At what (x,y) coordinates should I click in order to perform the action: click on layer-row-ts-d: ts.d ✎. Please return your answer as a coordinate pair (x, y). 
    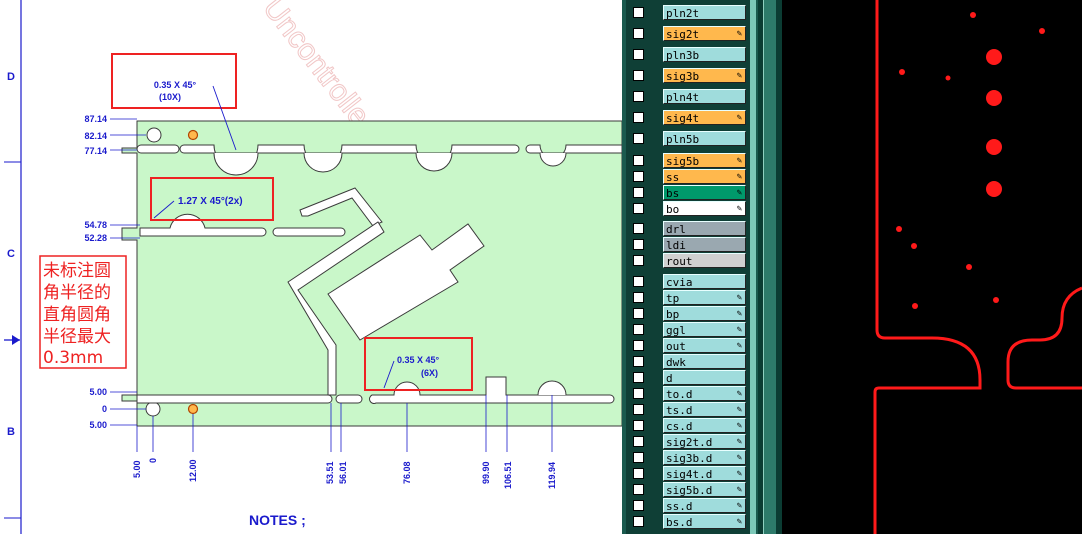
    Looking at the image, I should click on (688, 409).